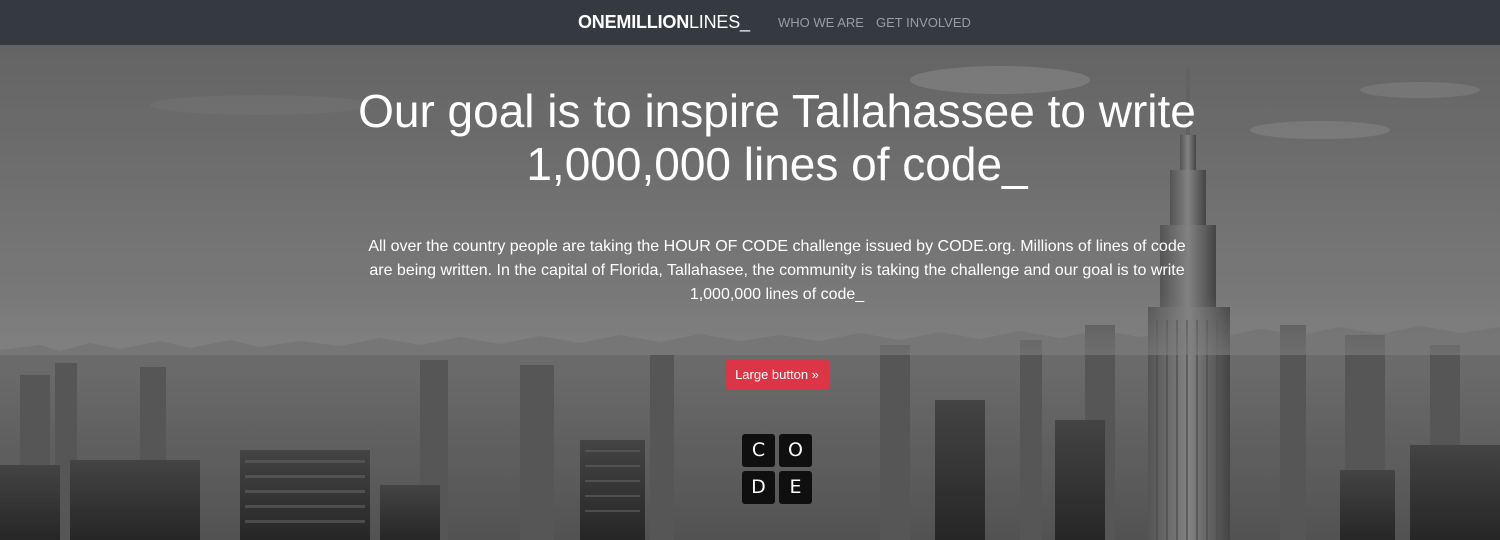  Describe the element at coordinates (795, 450) in the screenshot. I see `code-logo-tile-o: O` at that location.